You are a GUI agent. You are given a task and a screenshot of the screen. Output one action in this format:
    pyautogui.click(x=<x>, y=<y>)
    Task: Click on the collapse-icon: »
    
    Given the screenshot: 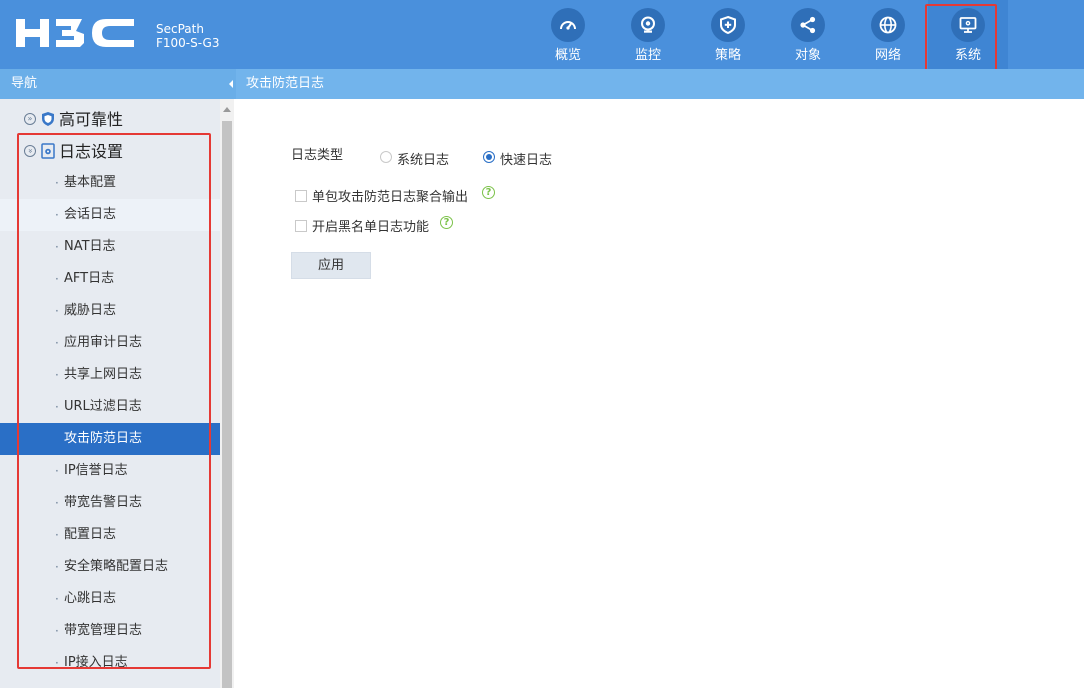 What is the action you would take?
    pyautogui.click(x=30, y=151)
    